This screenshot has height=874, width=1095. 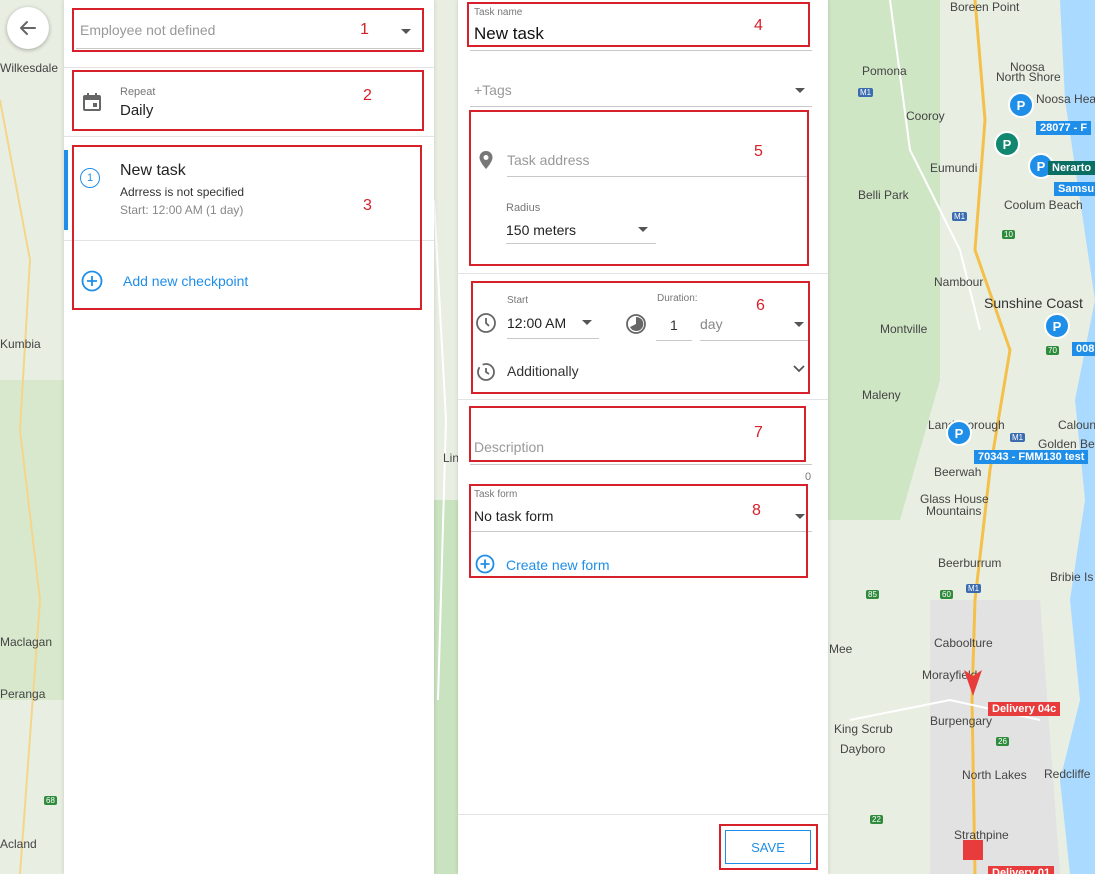 I want to click on map-place: North Shore, so click(x=1028, y=77).